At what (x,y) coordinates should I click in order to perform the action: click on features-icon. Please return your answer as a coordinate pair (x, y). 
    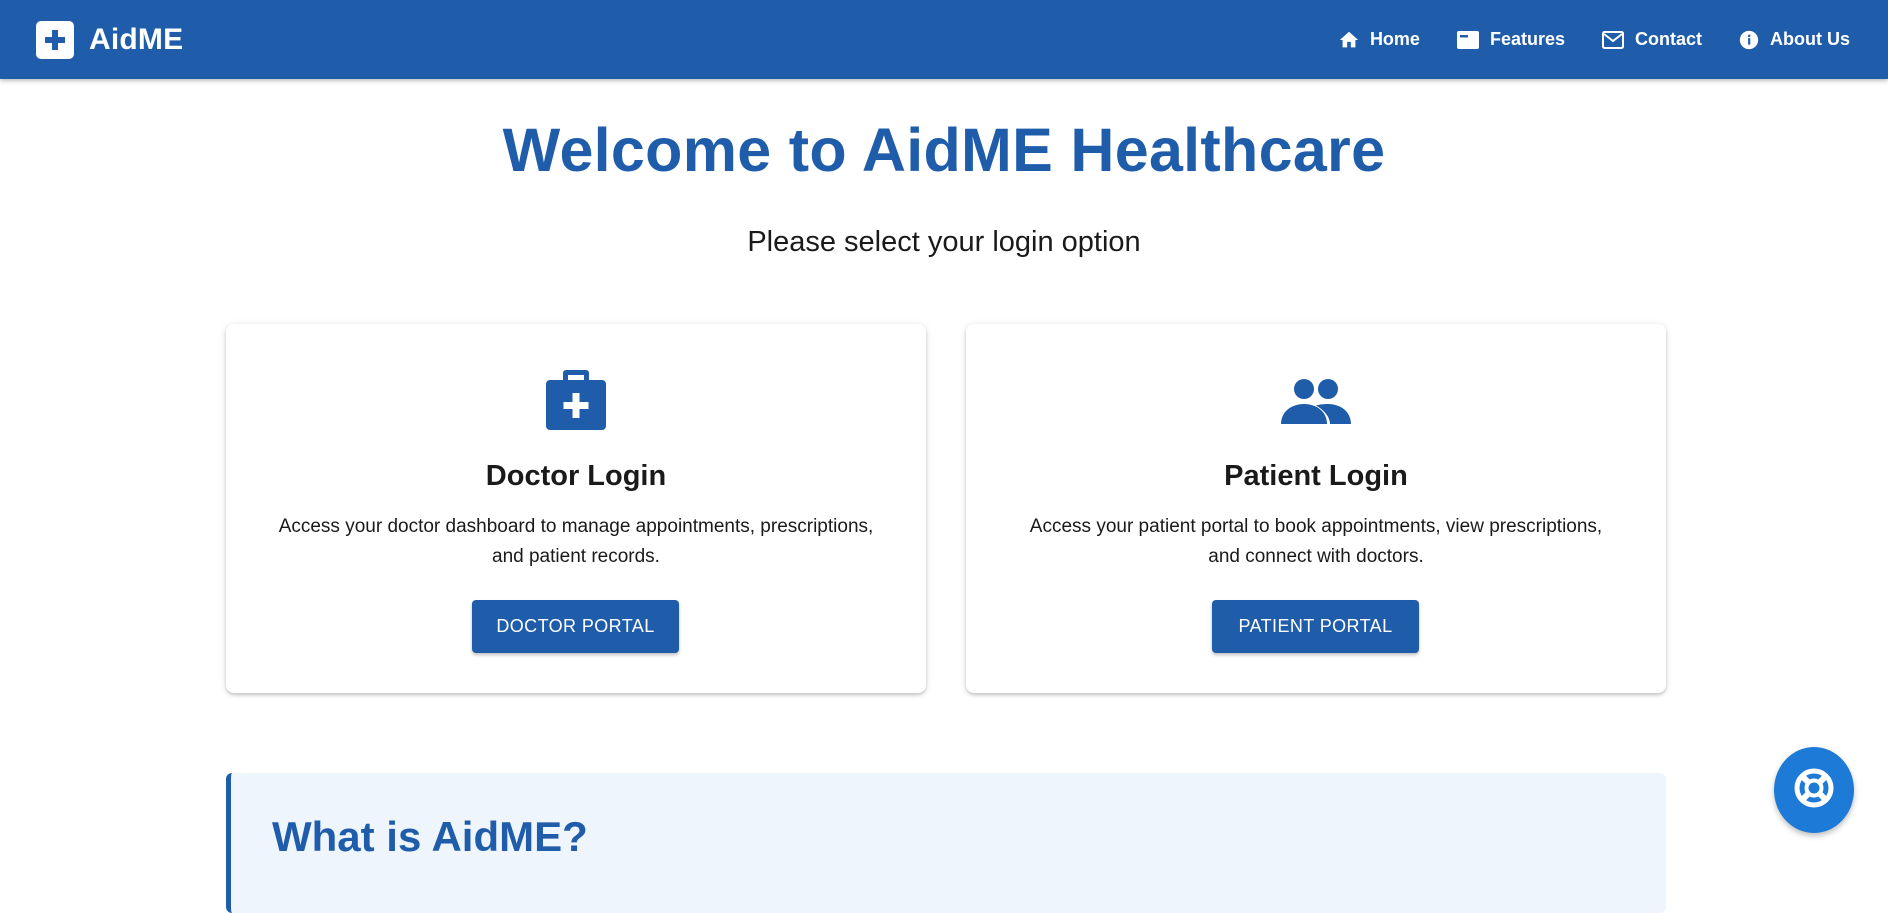
    Looking at the image, I should click on (1468, 40).